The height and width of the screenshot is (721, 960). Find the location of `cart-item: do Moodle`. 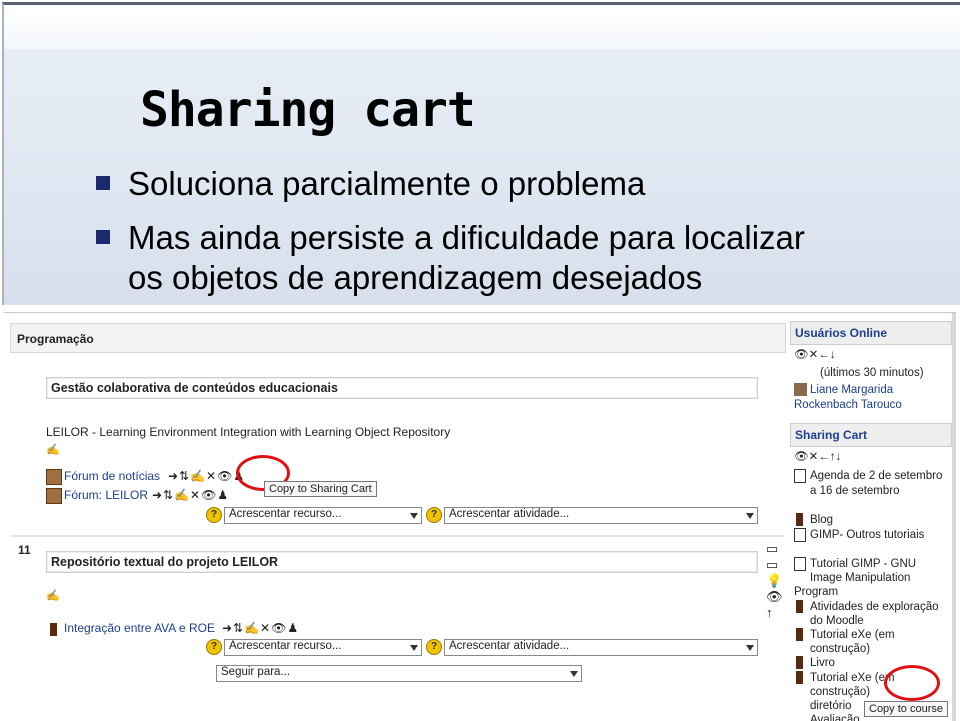

cart-item: do Moodle is located at coordinates (837, 621).